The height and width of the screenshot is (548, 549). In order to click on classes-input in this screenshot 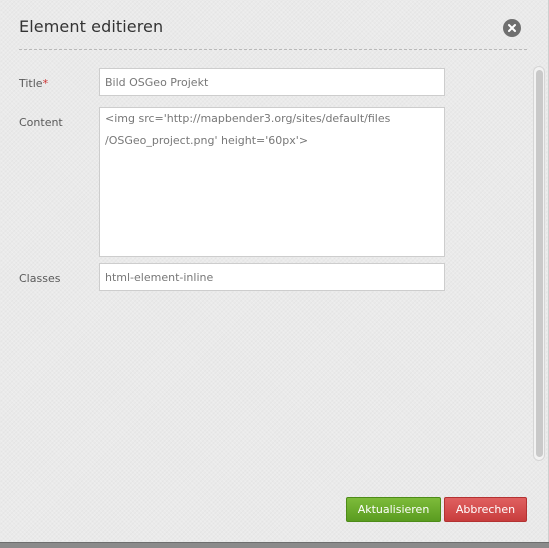, I will do `click(272, 277)`.